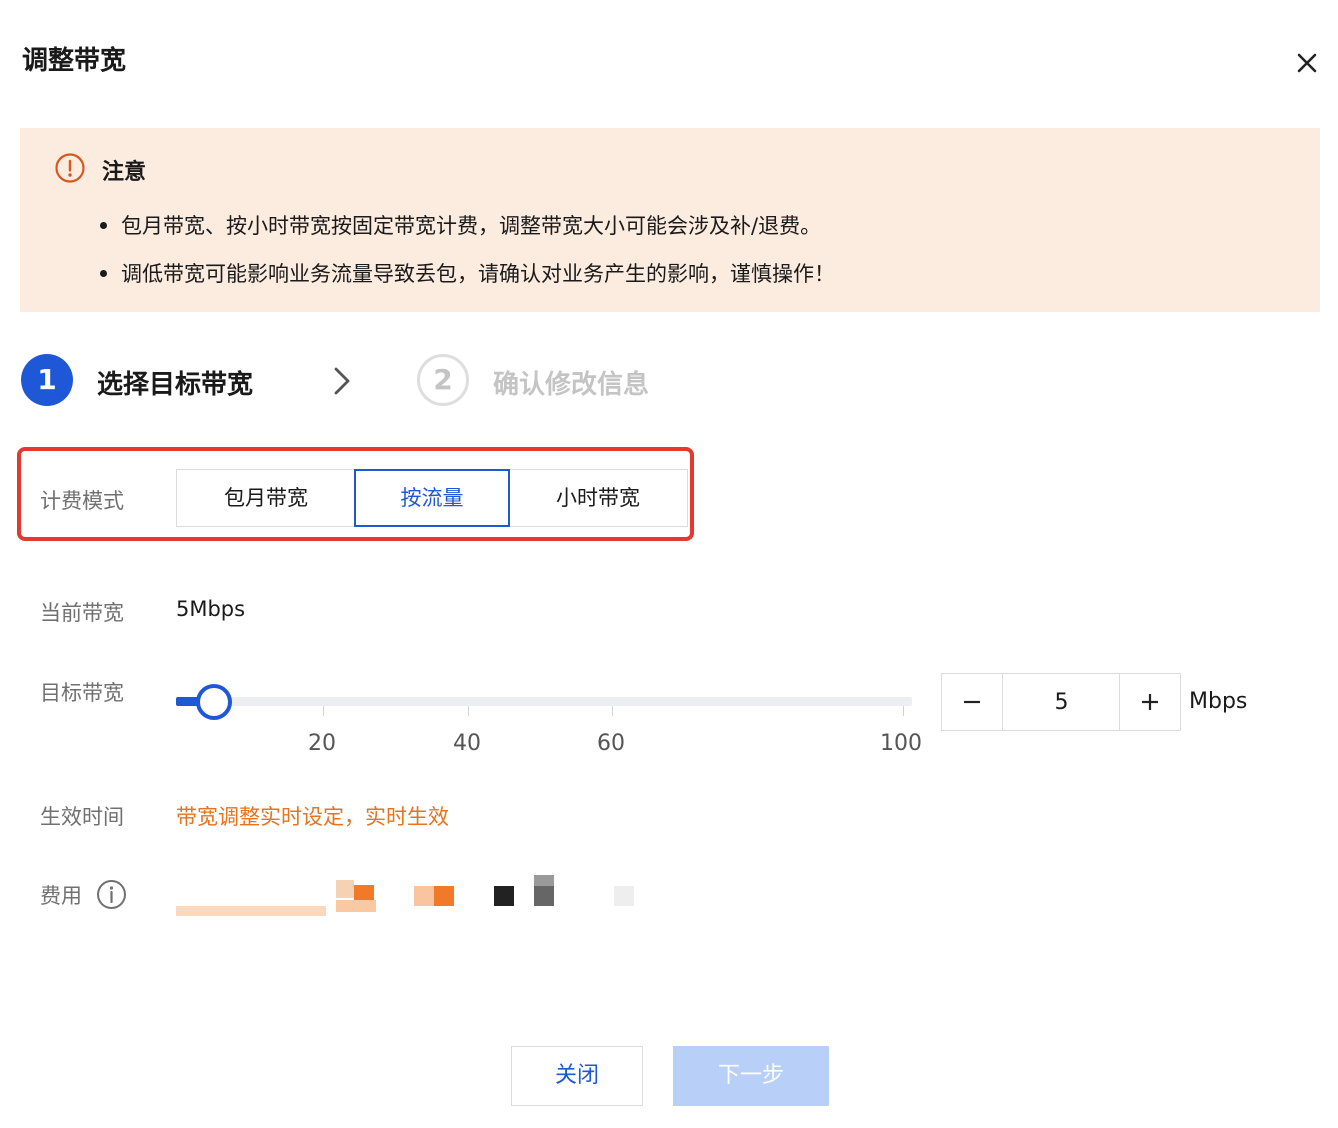 This screenshot has width=1338, height=1128. What do you see at coordinates (432, 498) in the screenshot?
I see `billing-option-traffic: 按流量` at bounding box center [432, 498].